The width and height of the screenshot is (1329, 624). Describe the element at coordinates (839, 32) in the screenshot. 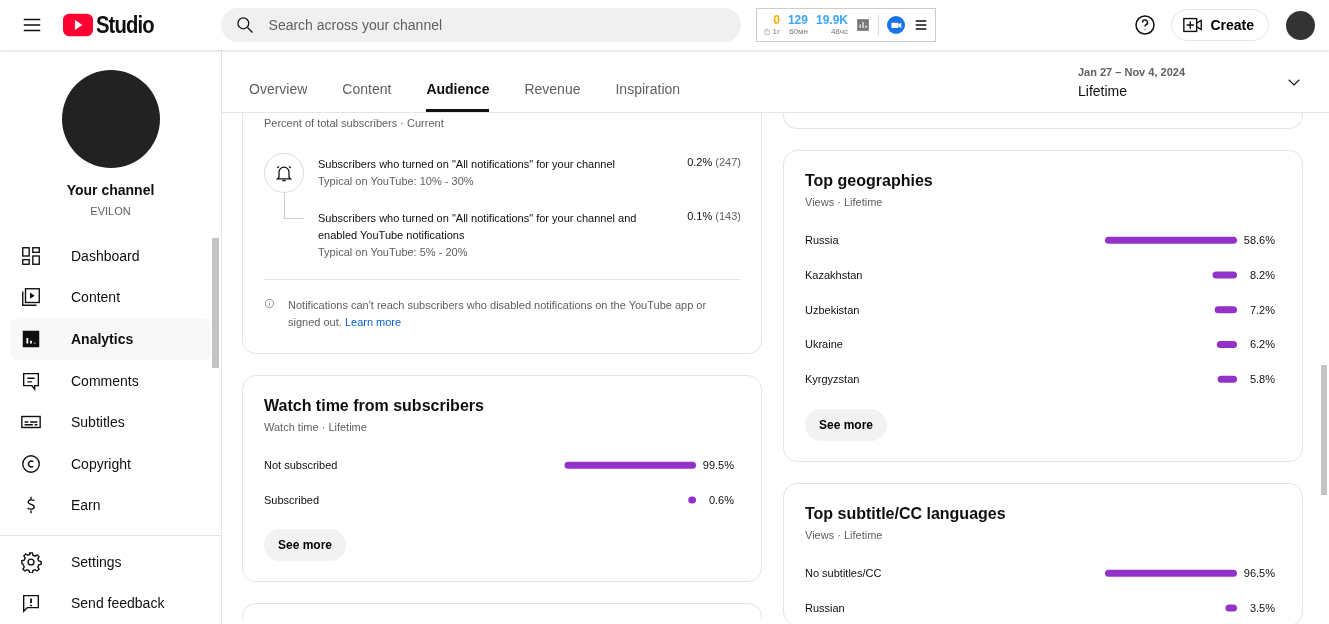

I see `stat-label: 48чс` at that location.